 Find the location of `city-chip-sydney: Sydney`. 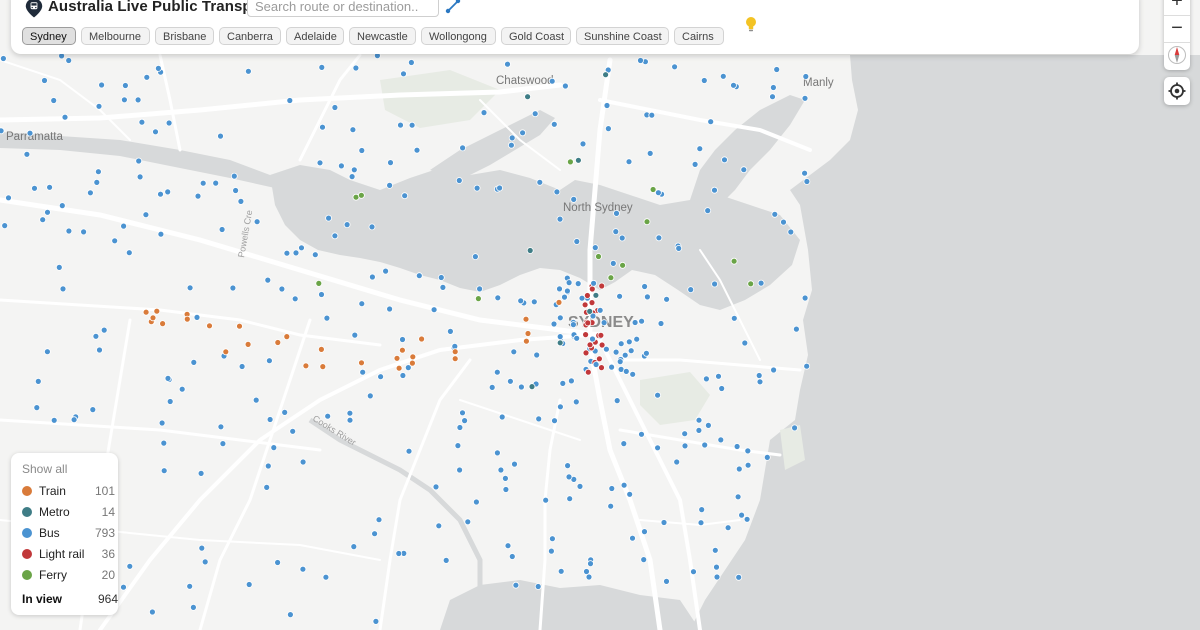

city-chip-sydney: Sydney is located at coordinates (49, 36).